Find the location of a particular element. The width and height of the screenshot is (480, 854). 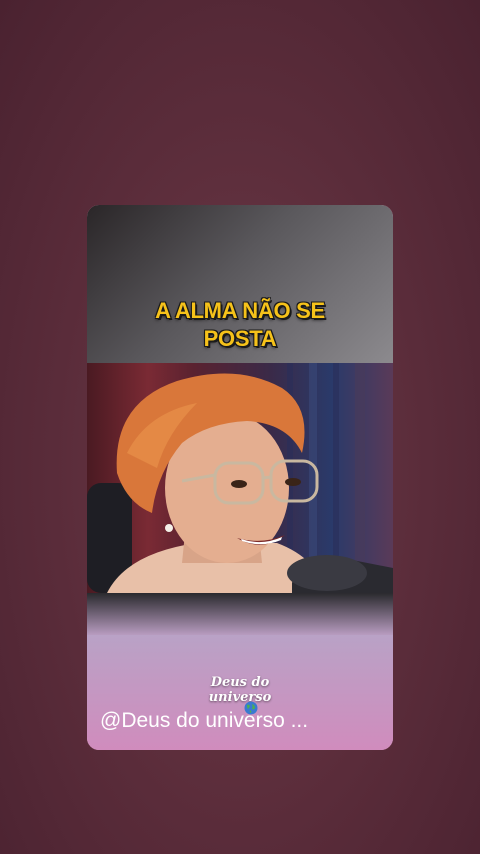

caption-line-1: A ALMA NÃO SE is located at coordinates (240, 310).